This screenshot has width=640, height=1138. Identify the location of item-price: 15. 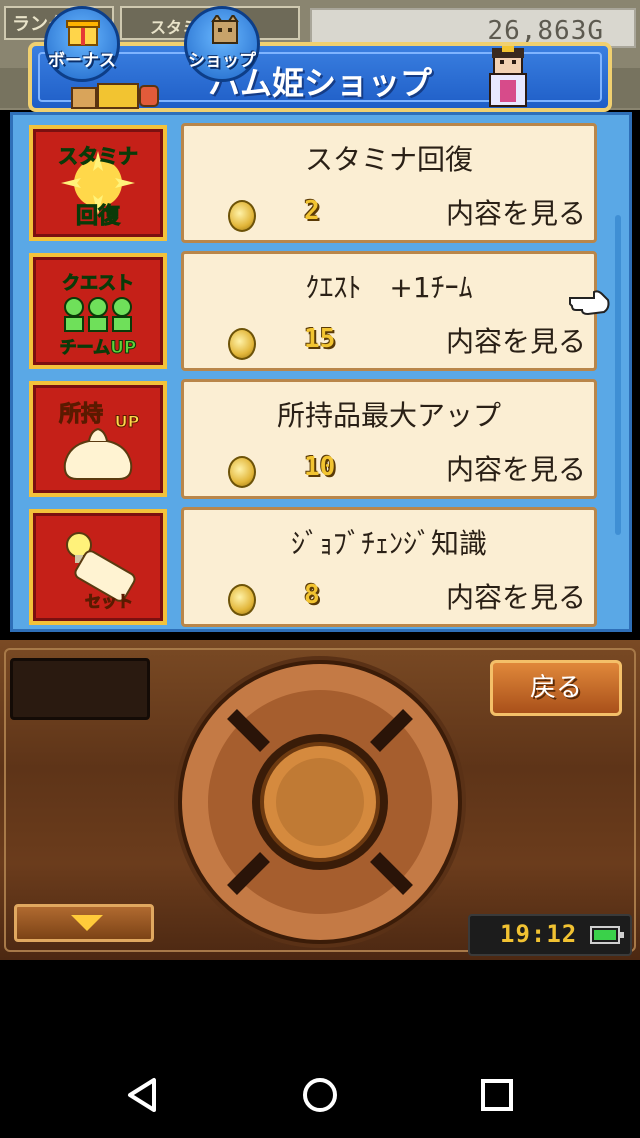
(320, 339).